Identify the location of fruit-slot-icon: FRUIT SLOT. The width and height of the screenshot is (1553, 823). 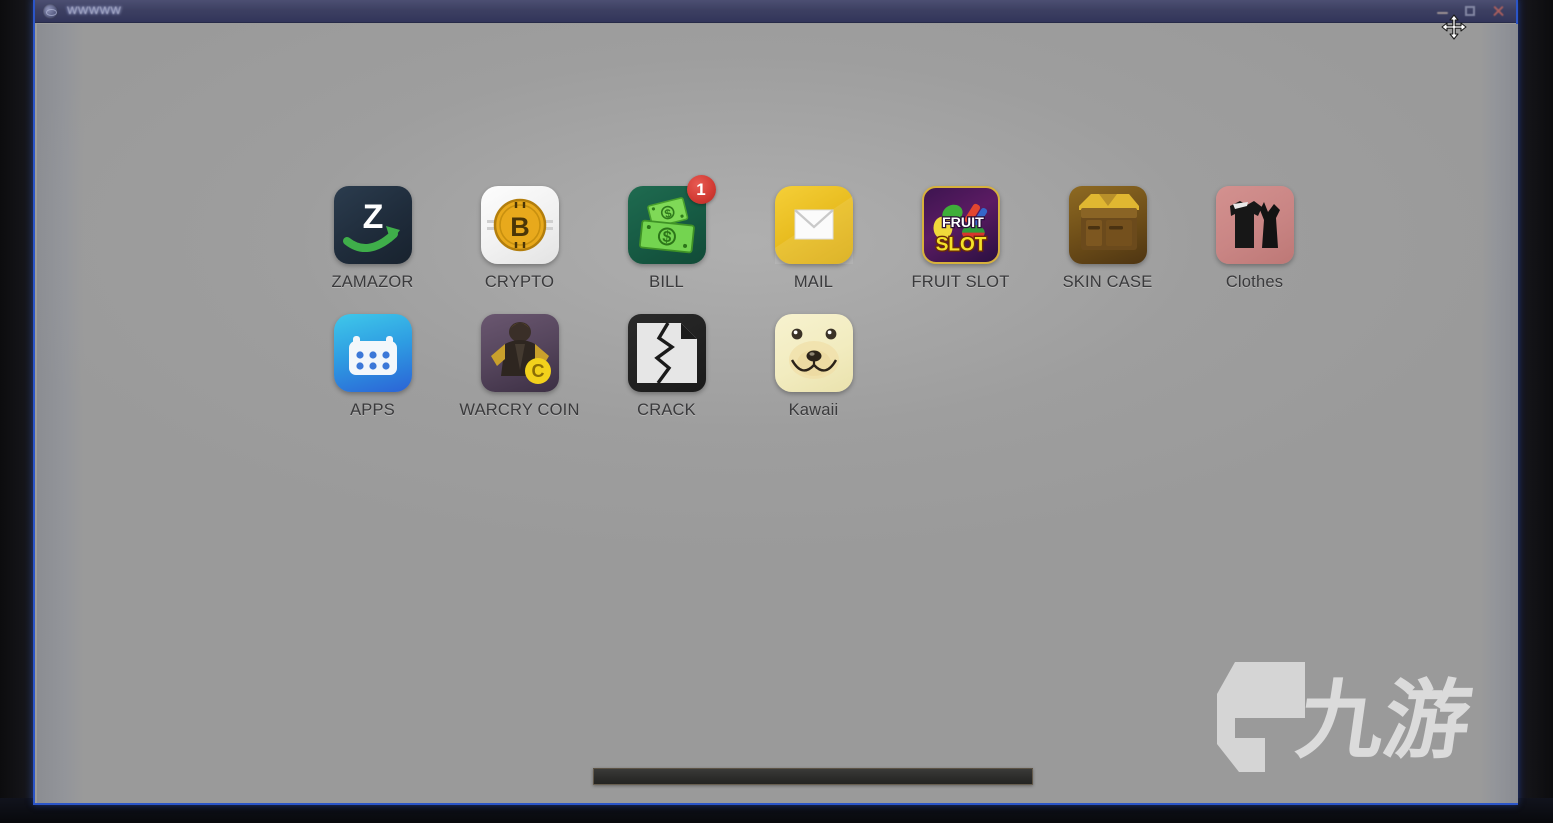
(960, 225).